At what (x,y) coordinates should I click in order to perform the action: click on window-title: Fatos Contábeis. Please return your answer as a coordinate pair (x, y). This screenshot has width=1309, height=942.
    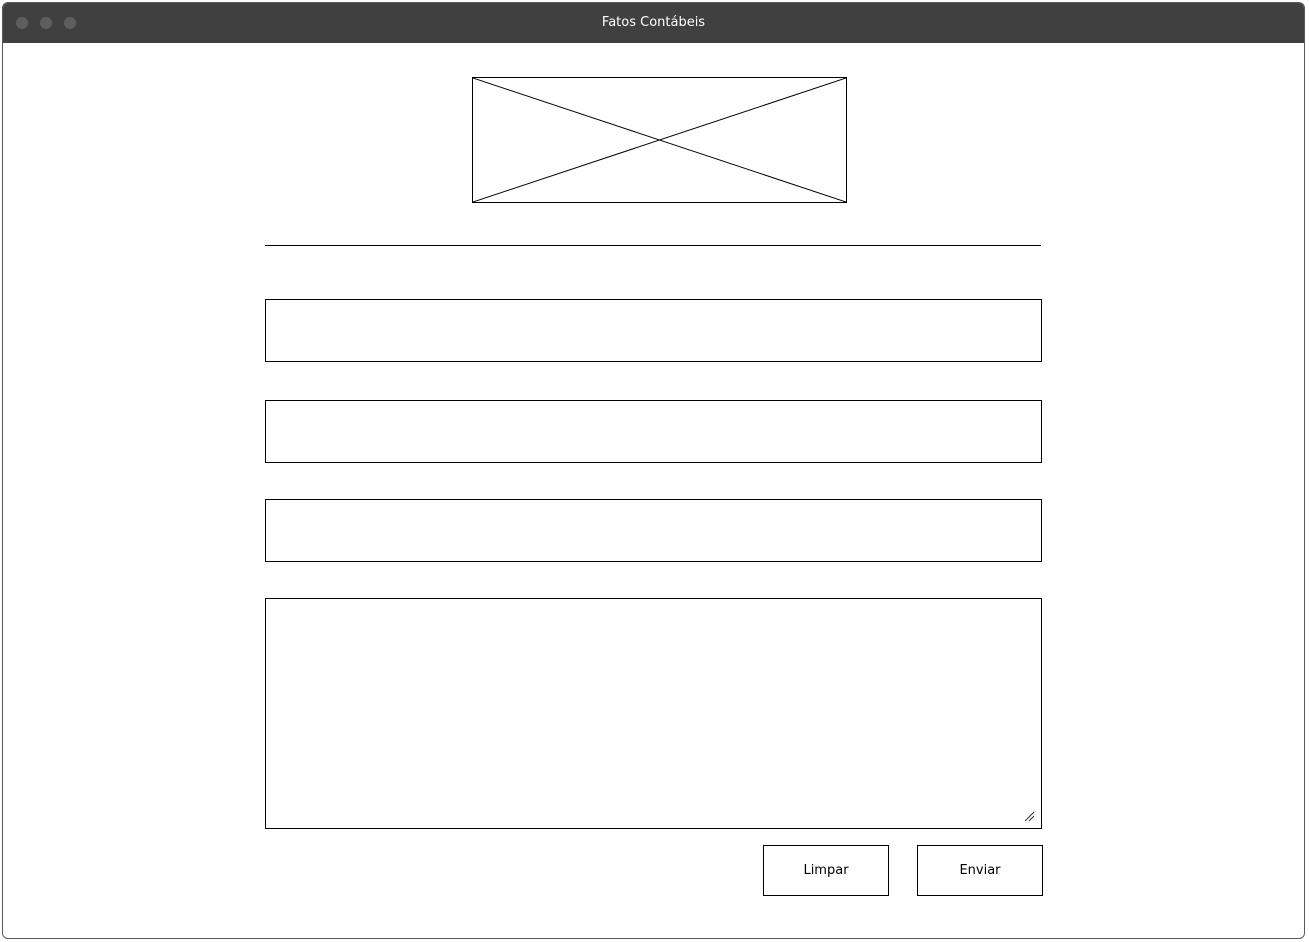
    Looking at the image, I should click on (653, 22).